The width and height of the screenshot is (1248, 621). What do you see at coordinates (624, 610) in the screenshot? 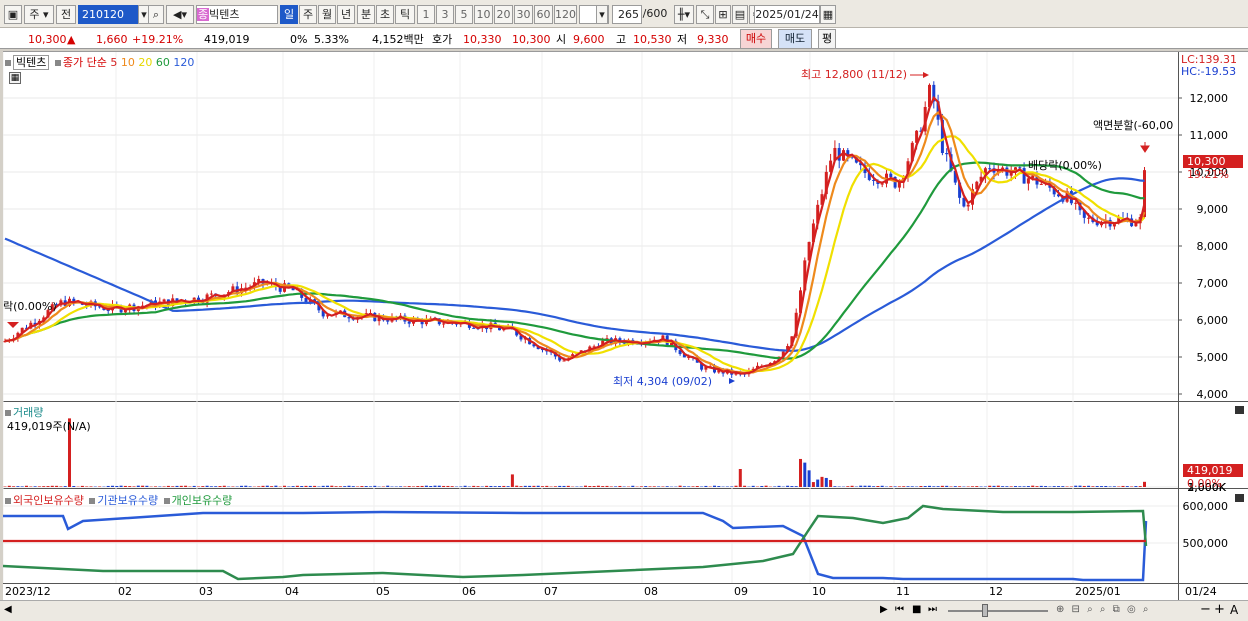
I see `bottom-scrollbar: ◀ ▶ ⏮ ■ ⏭ ⊕ ⊟ ⌕ ⌕ ⧉ ◎ ⌕ − + A` at bounding box center [624, 610].